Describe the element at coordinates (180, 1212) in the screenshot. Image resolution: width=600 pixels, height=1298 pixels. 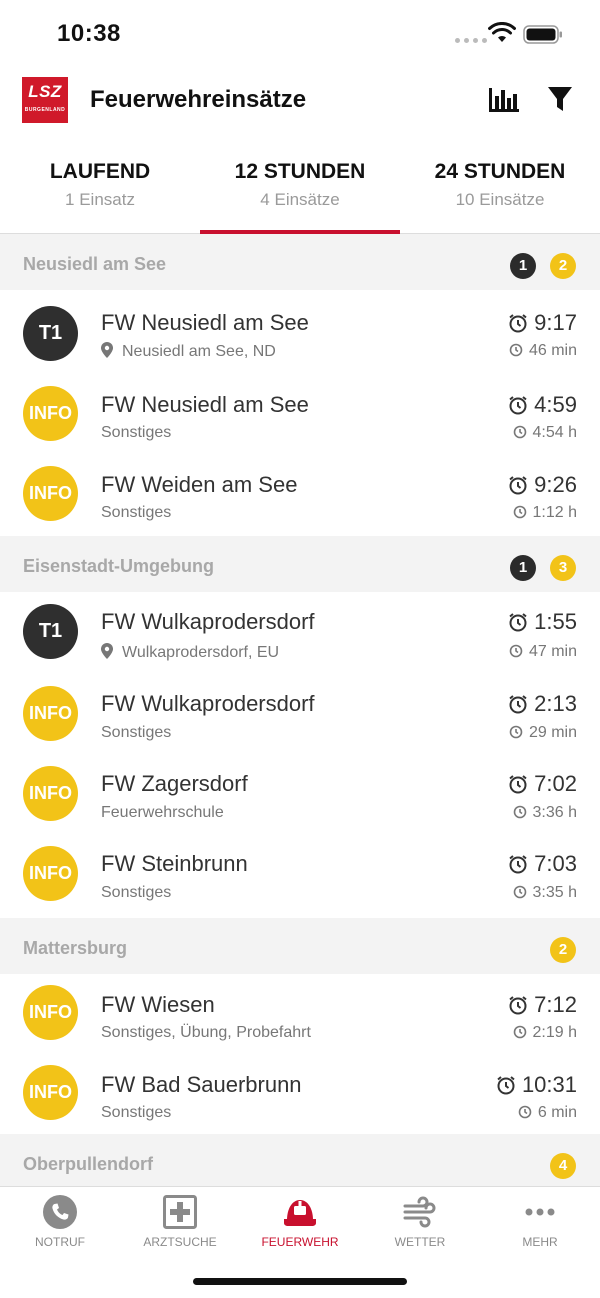
I see `medical-cross-icon` at that location.